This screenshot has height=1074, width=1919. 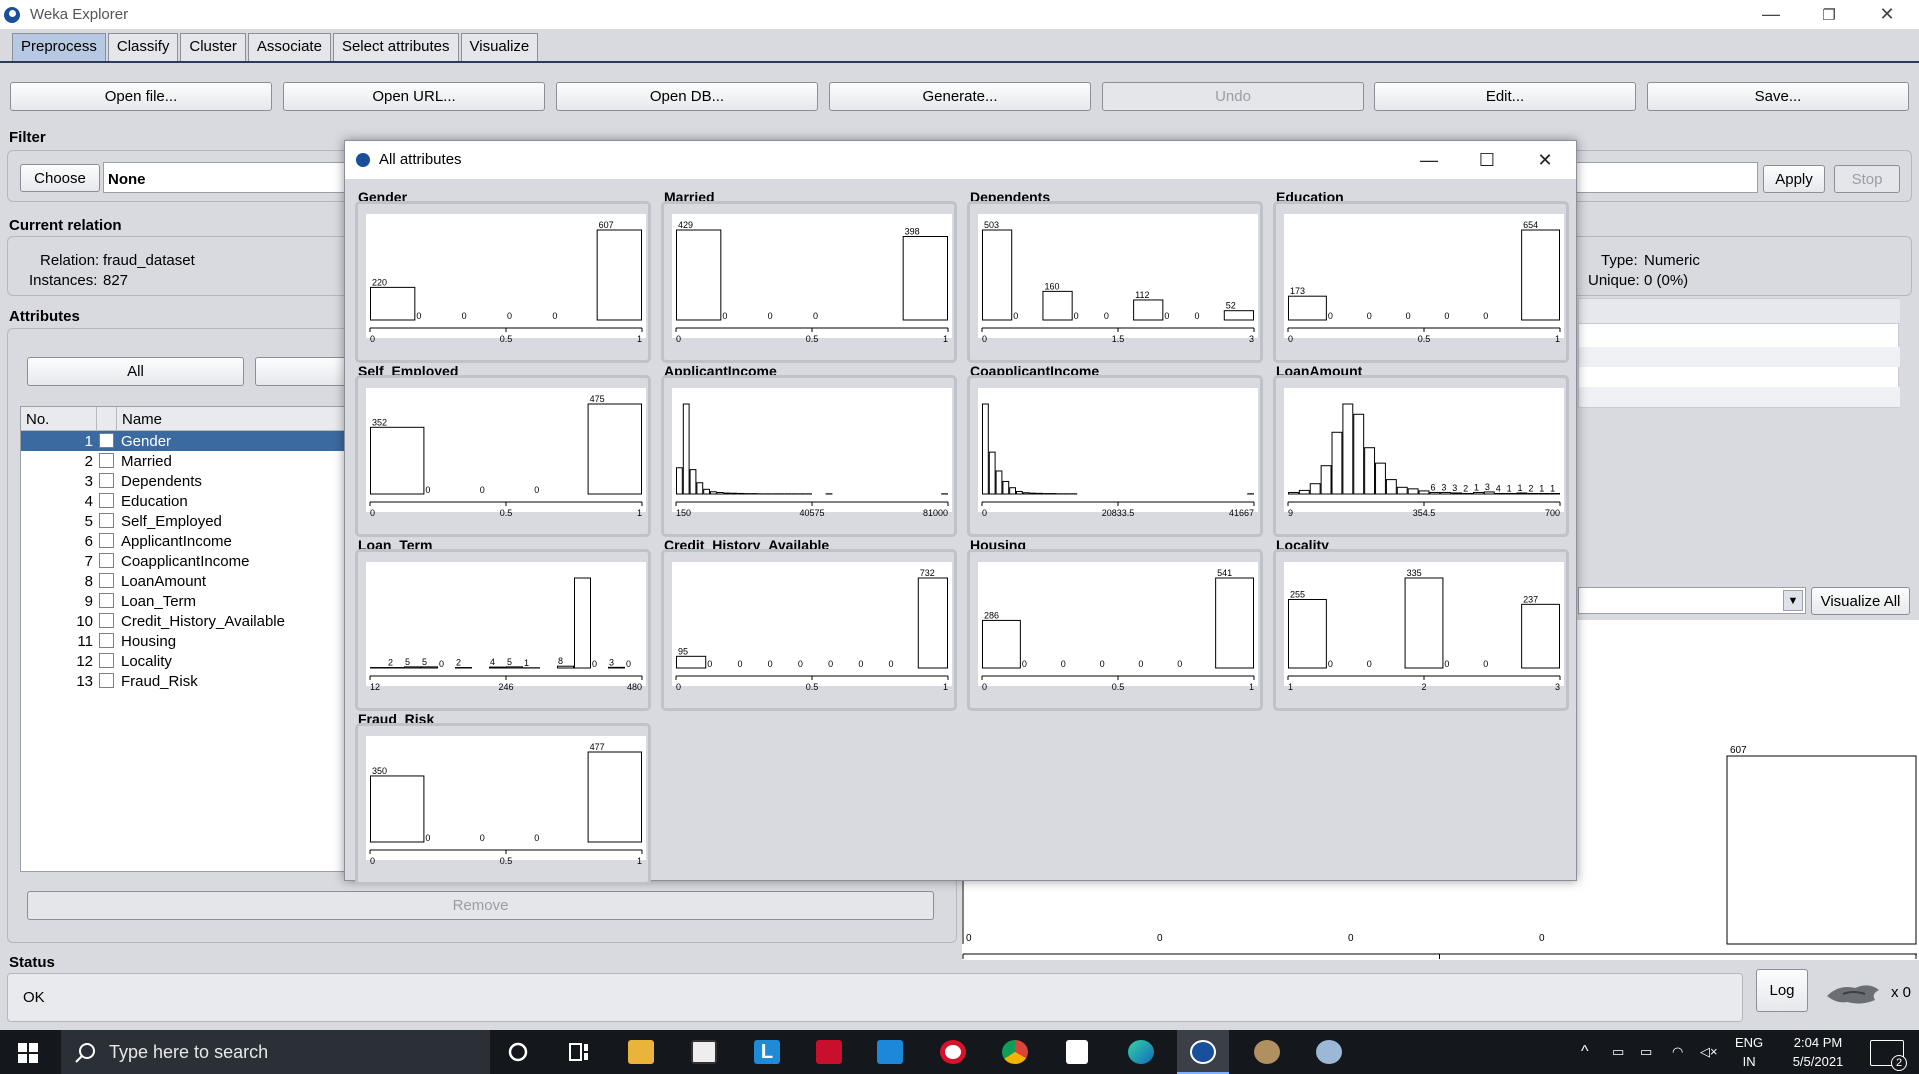 I want to click on attribute-name: Loan_Term, so click(x=159, y=601).